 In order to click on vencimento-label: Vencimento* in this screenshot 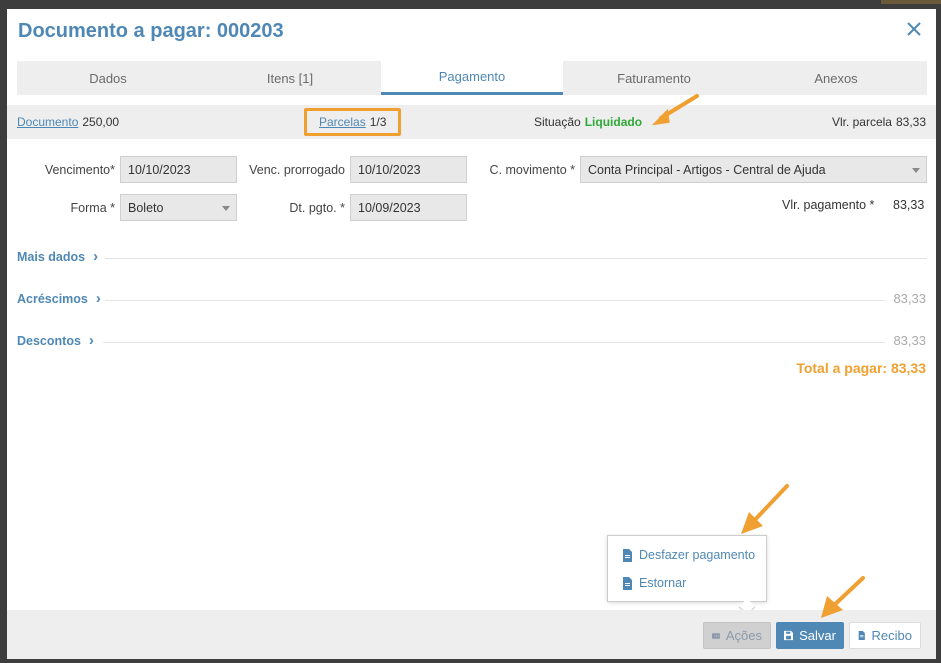, I will do `click(79, 170)`.